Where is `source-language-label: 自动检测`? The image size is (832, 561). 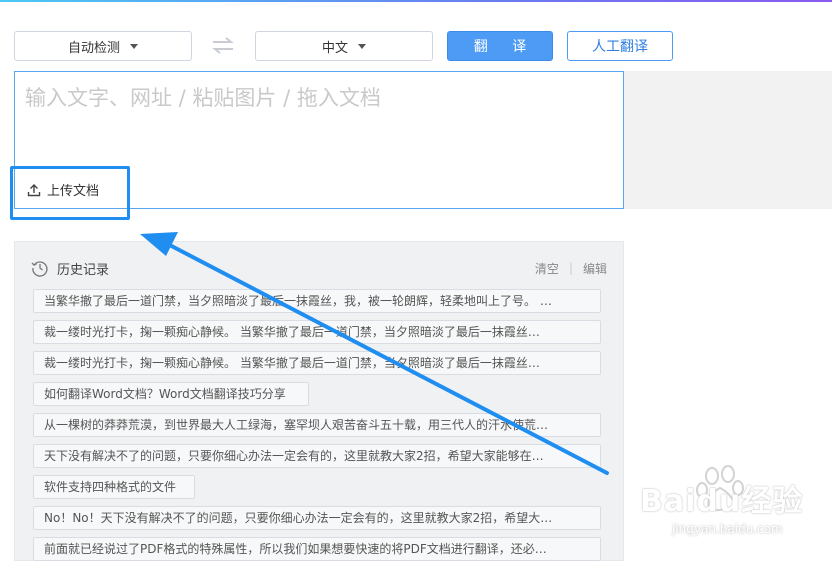
source-language-label: 自动检测 is located at coordinates (93, 48).